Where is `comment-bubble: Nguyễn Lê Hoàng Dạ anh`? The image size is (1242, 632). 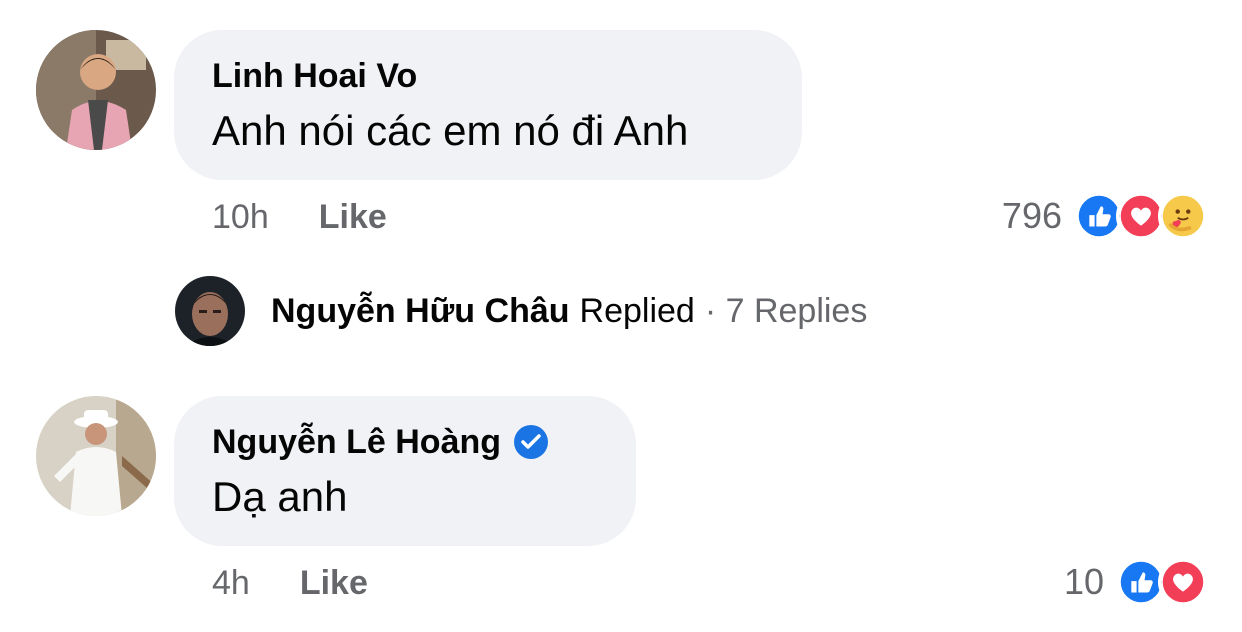
comment-bubble: Nguyễn Lê Hoàng Dạ anh is located at coordinates (405, 471).